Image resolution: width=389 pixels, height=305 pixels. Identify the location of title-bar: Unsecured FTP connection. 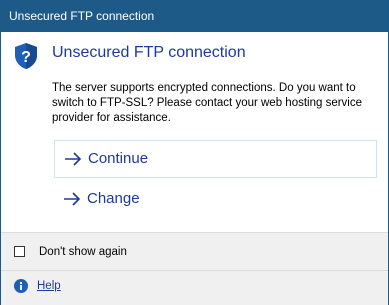
(194, 16).